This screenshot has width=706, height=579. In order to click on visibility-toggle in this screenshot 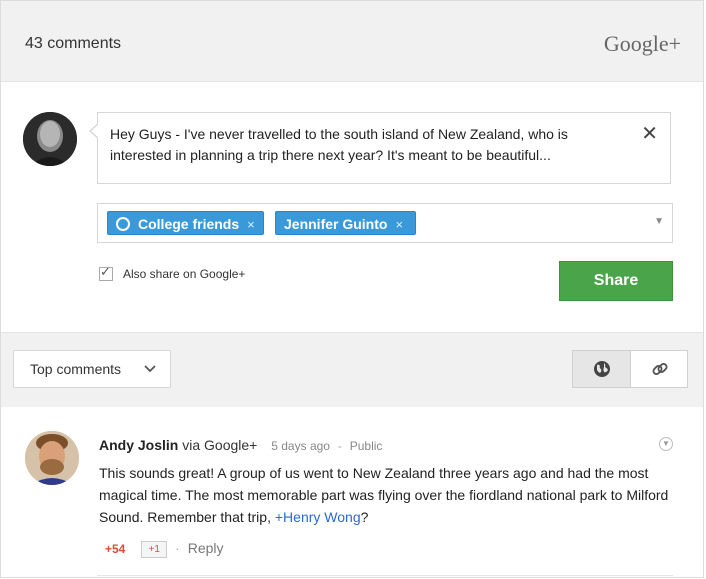, I will do `click(630, 369)`.